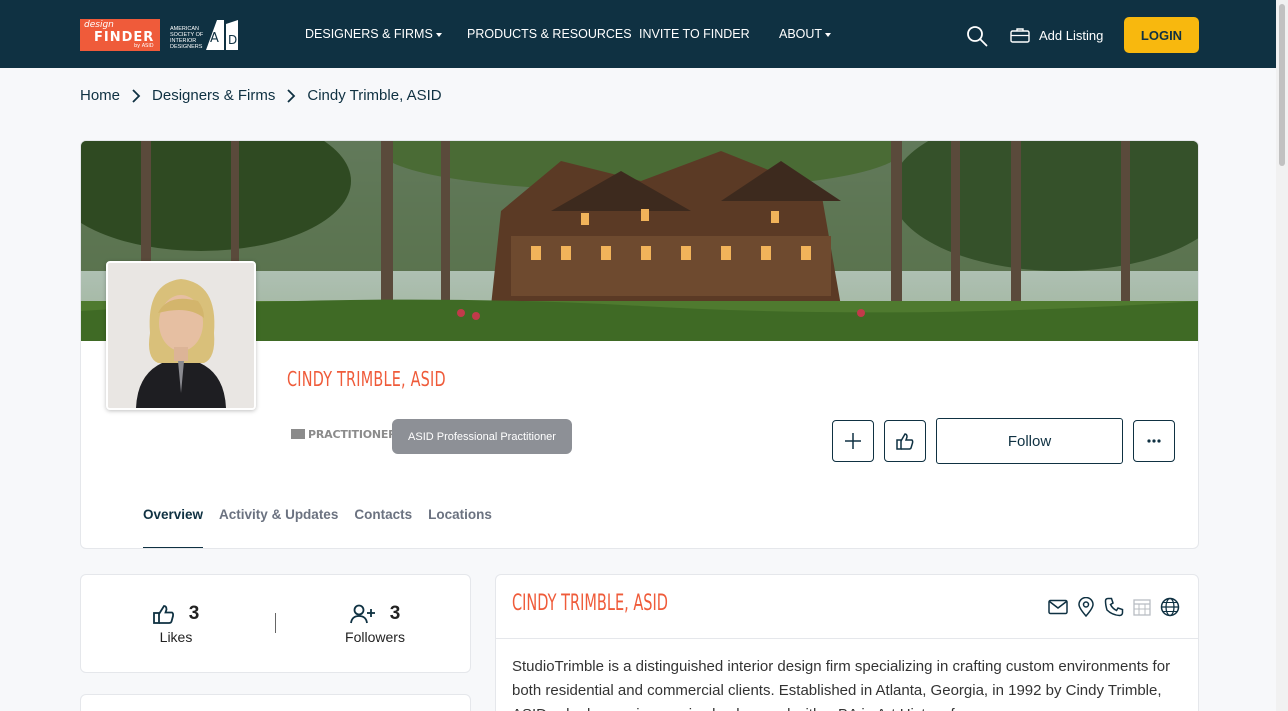 This screenshot has width=1288, height=711. I want to click on tab-contacts: Contacts, so click(383, 527).